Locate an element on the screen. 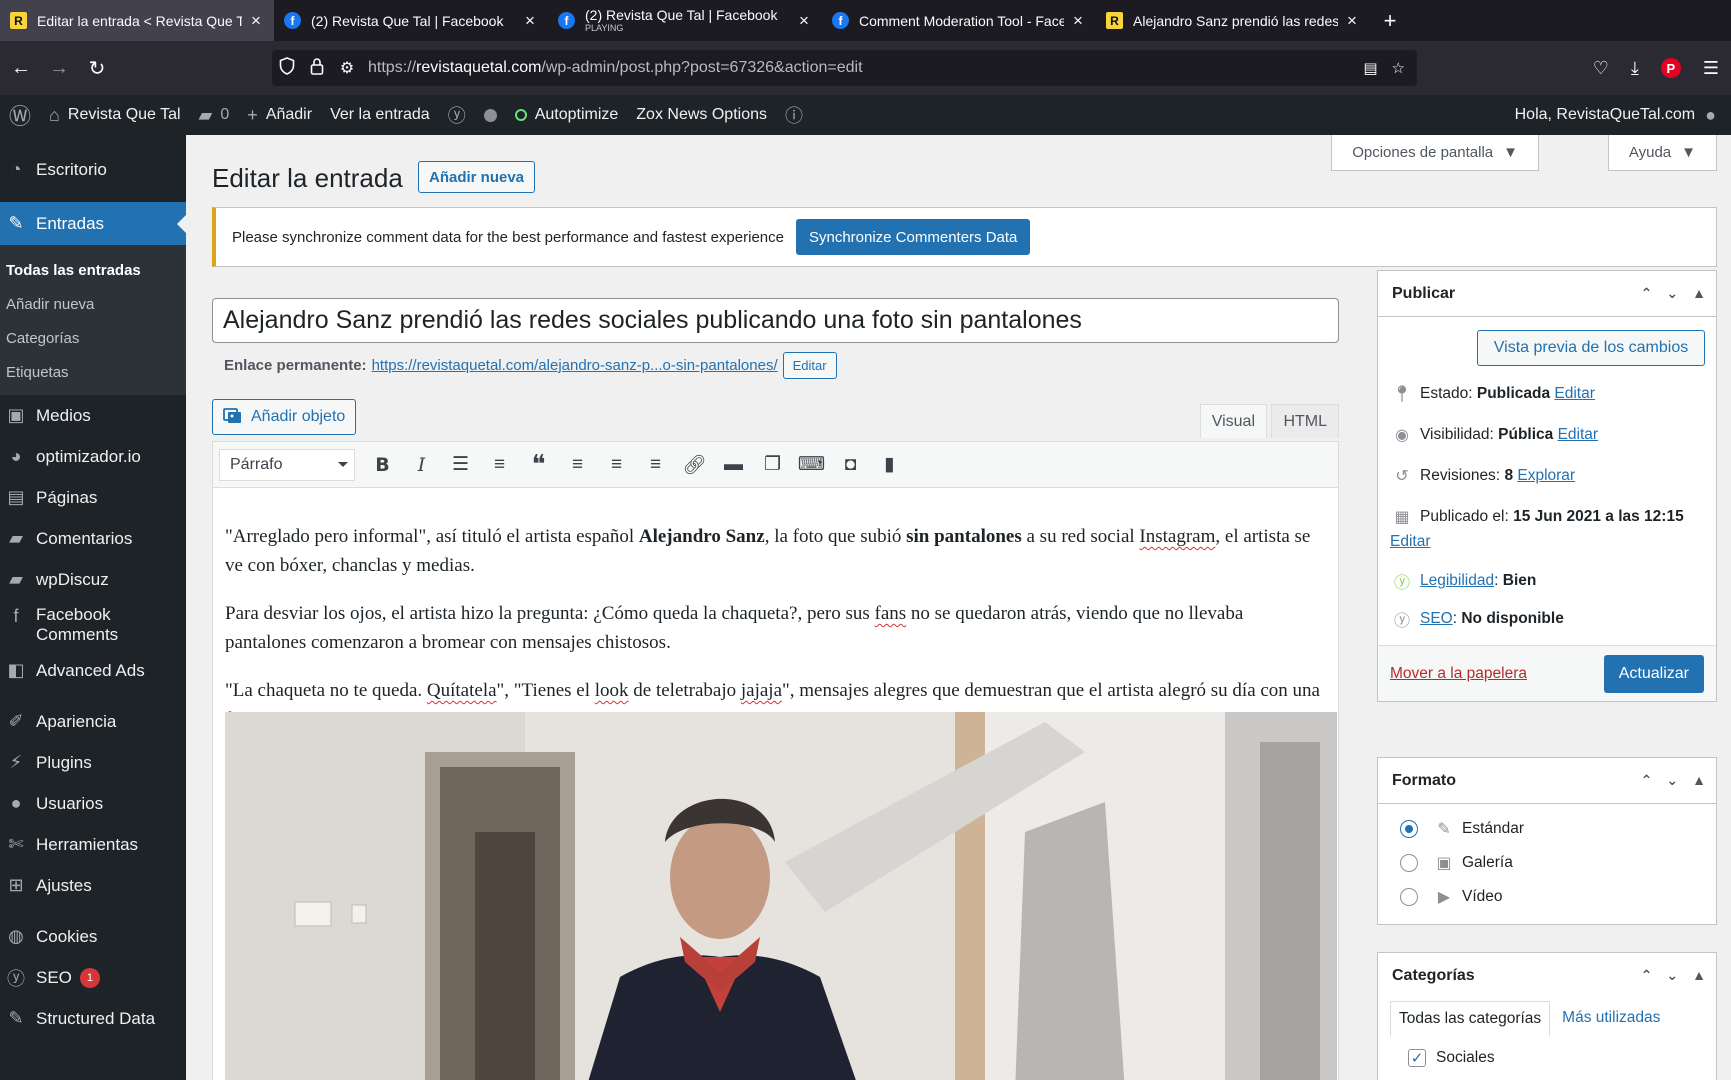 This screenshot has width=1731, height=1080. keyboard-icon: ⌨ is located at coordinates (811, 465).